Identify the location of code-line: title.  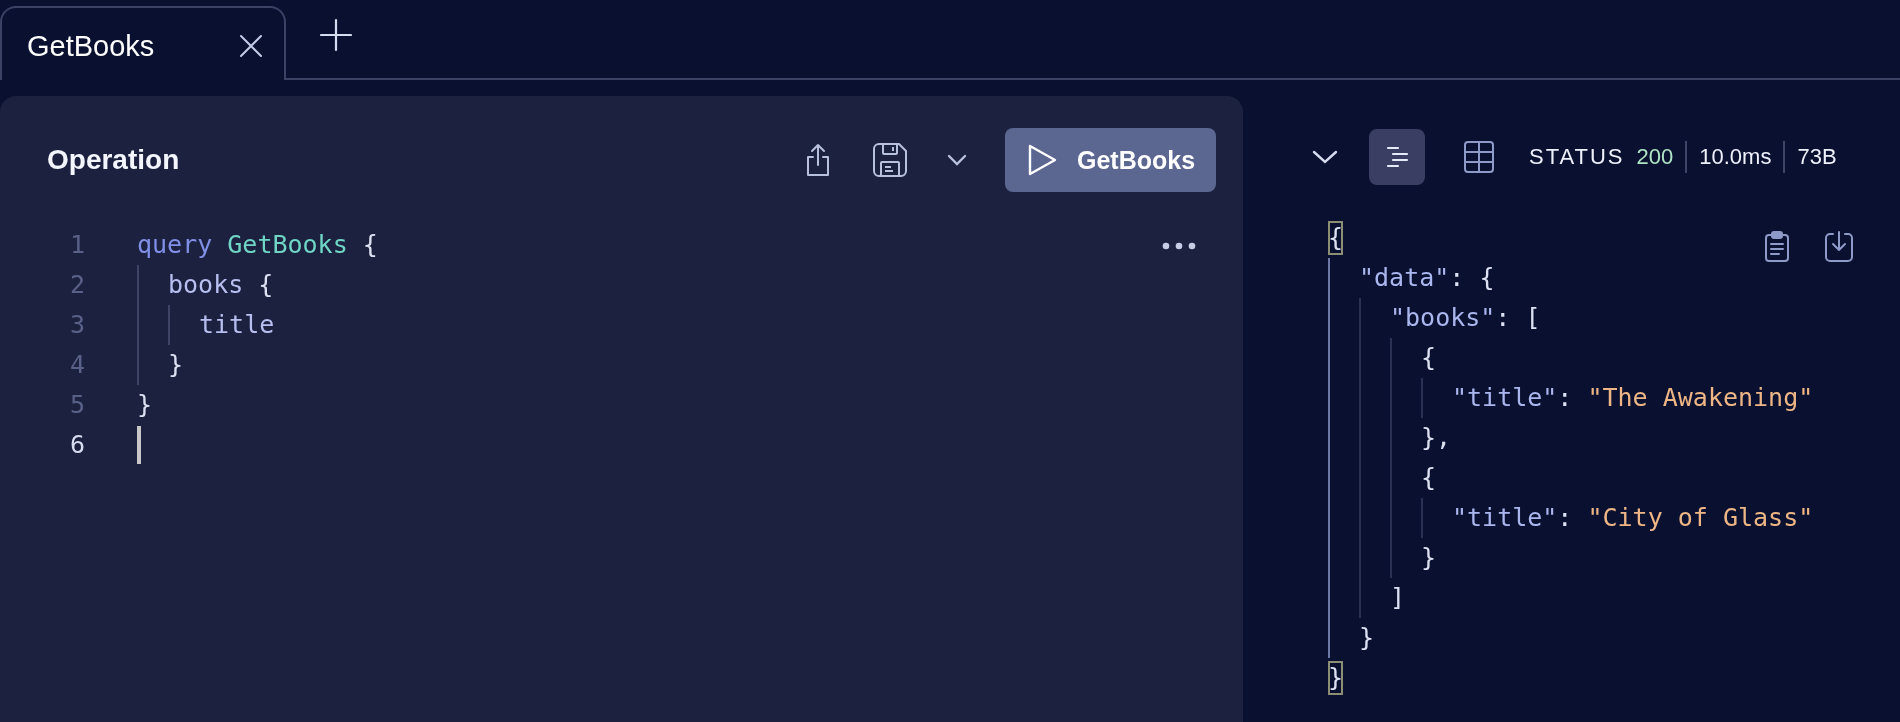
(237, 325).